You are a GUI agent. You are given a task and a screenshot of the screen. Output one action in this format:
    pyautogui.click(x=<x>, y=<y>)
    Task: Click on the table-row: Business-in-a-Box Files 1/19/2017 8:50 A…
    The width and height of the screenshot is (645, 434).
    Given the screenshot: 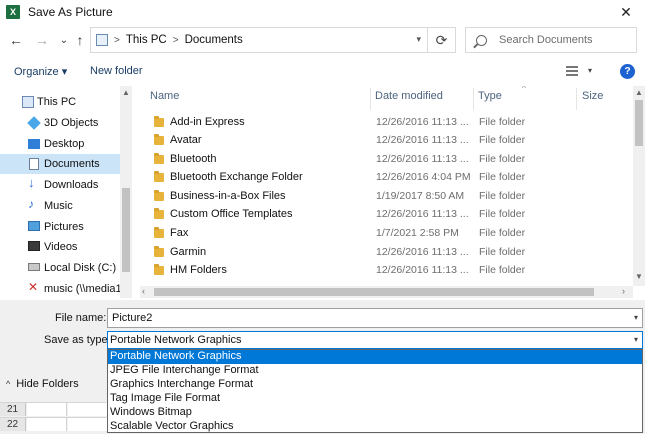 What is the action you would take?
    pyautogui.click(x=385, y=197)
    